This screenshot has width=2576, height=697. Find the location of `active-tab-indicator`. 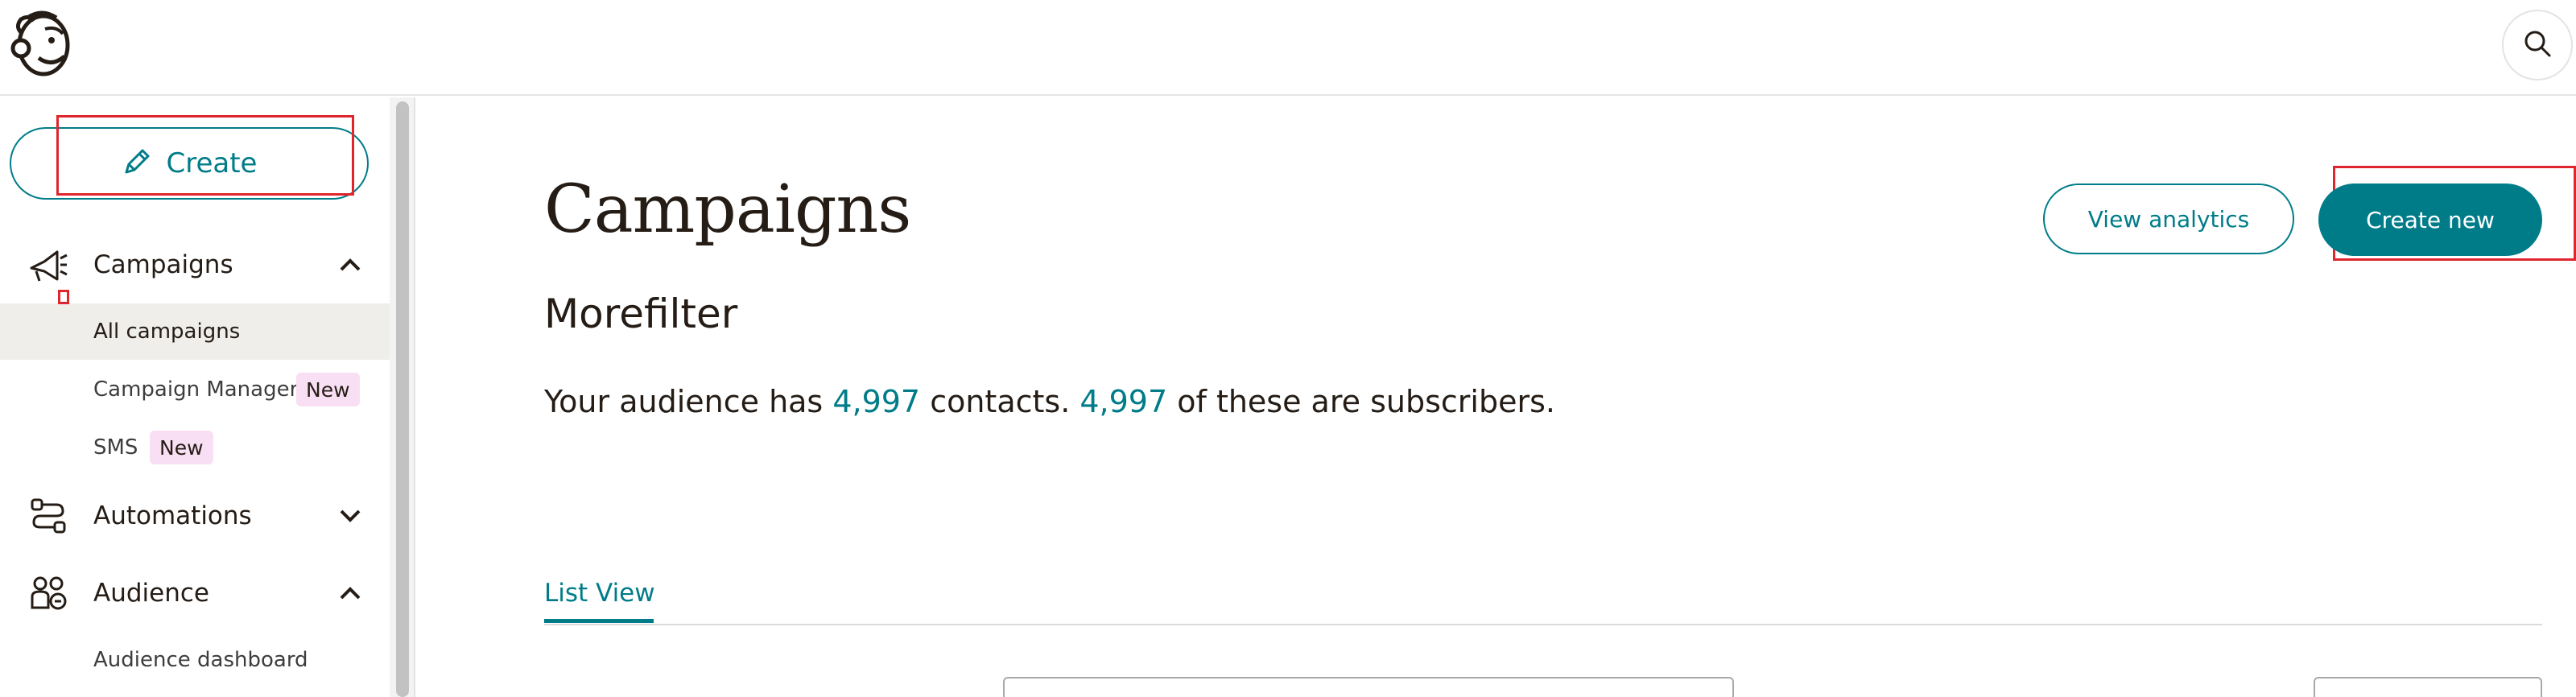

active-tab-indicator is located at coordinates (599, 621).